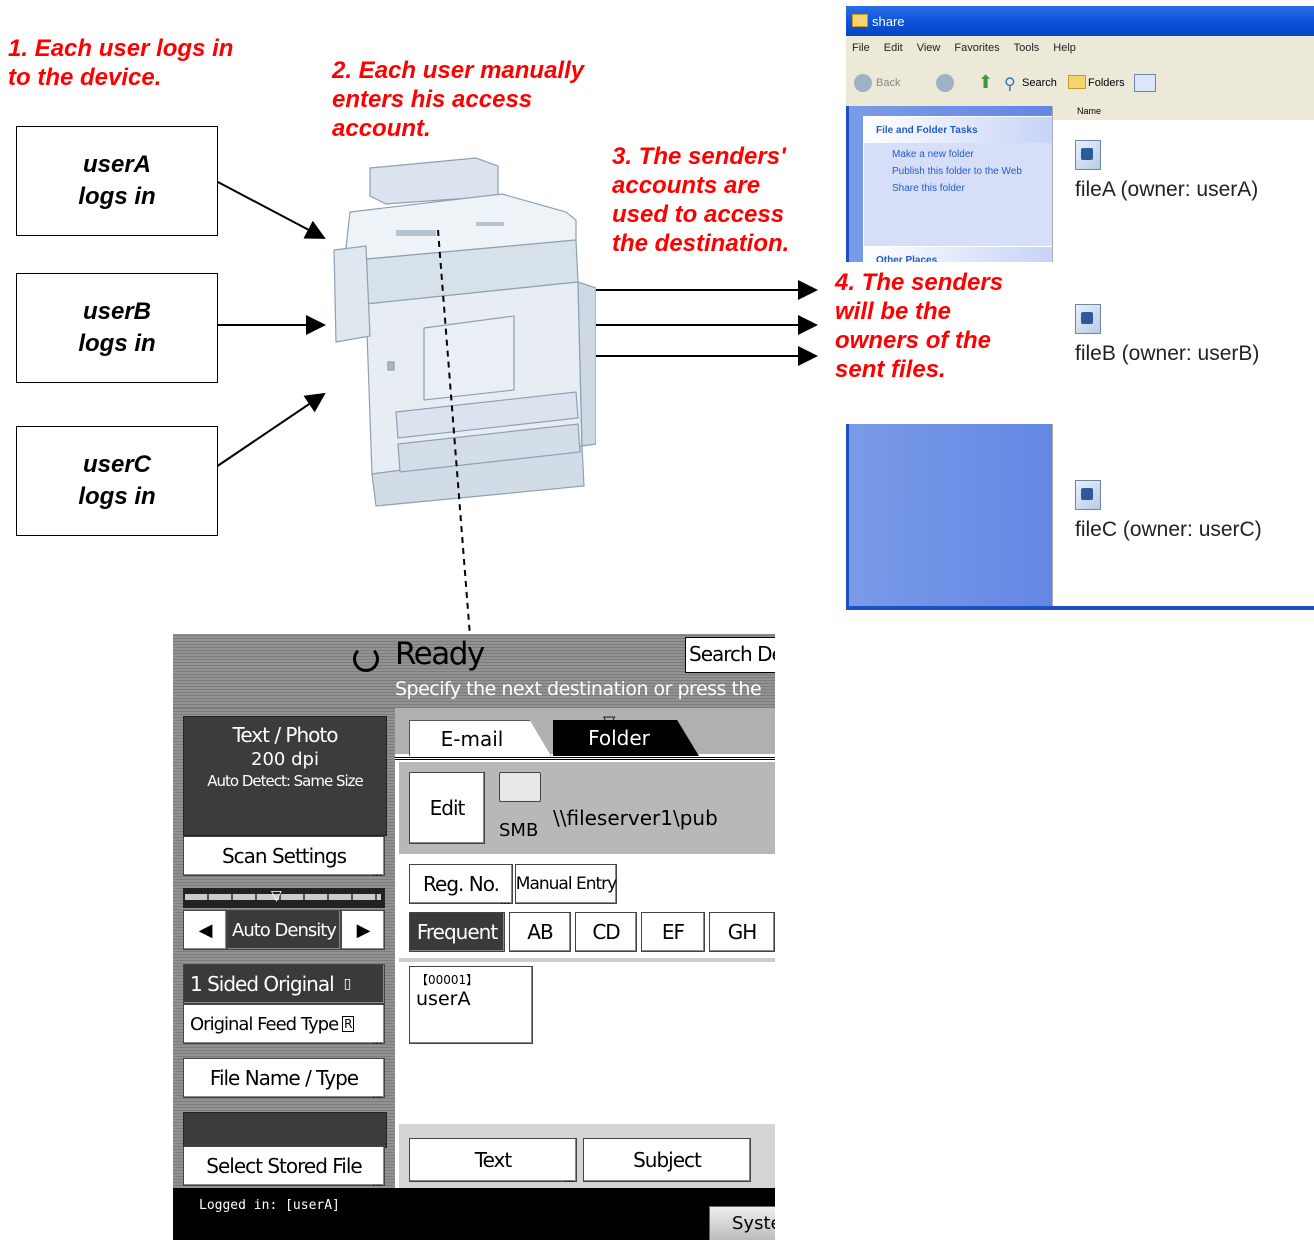 Image resolution: width=1314 pixels, height=1241 pixels. I want to click on manual-entry-button: Manual Entry, so click(566, 884).